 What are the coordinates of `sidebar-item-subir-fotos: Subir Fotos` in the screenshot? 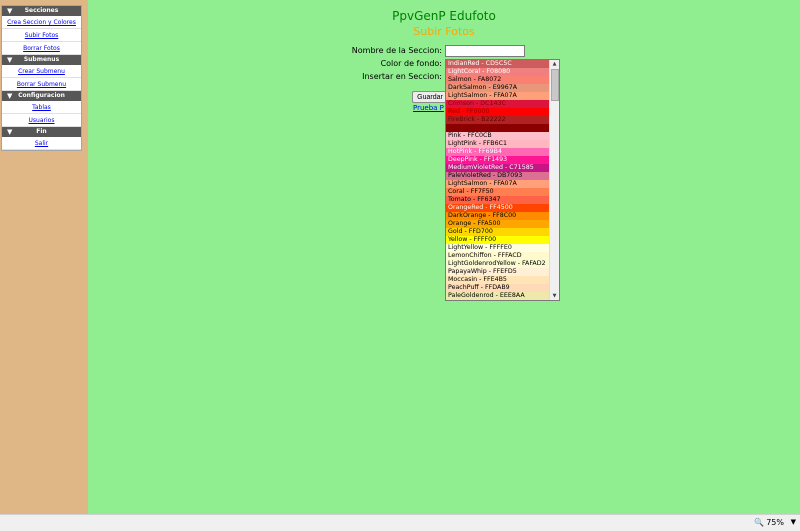 It's located at (41, 35).